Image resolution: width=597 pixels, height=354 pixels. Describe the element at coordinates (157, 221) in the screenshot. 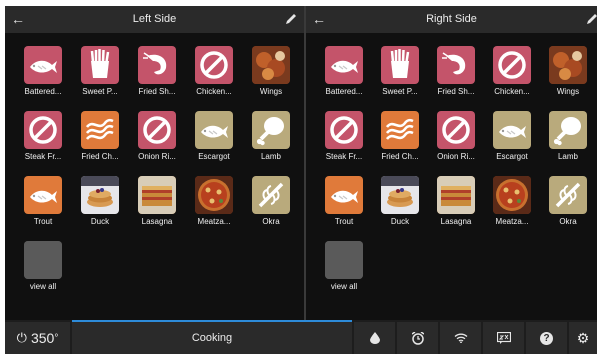

I see `recipe-label: Lasagna` at that location.